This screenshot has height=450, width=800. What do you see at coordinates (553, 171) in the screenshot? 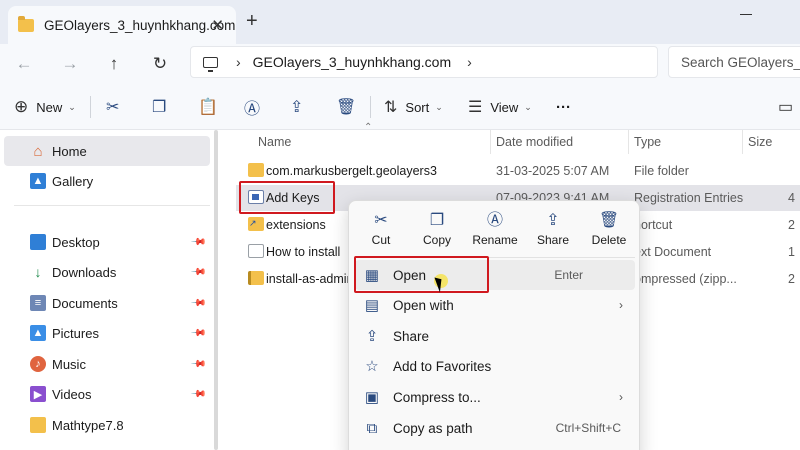
I see `file-date: 31-03-2025 5:07 AM` at bounding box center [553, 171].